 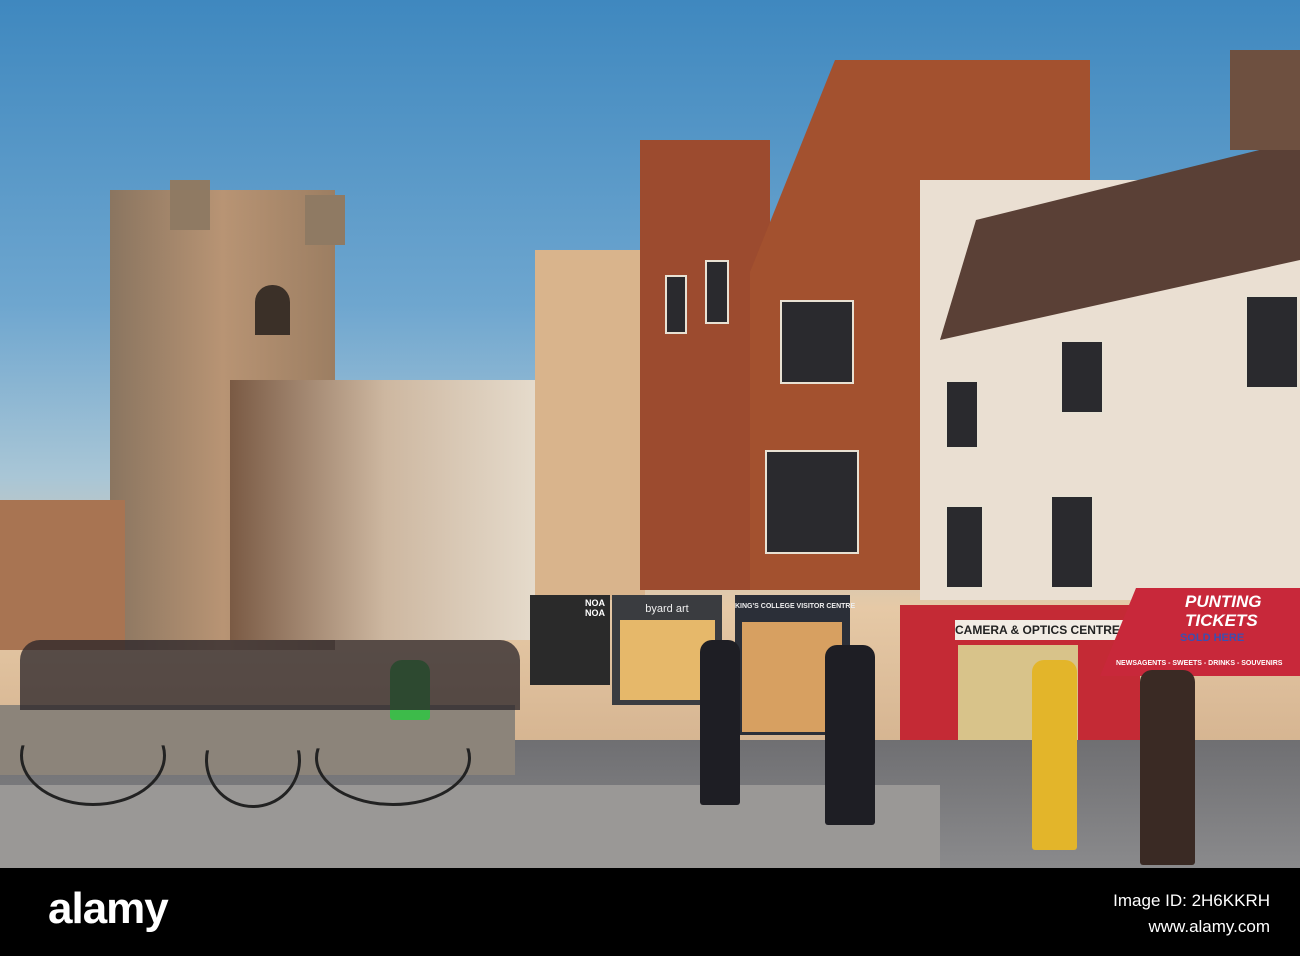 I want to click on shop-sign-camera-optics: CAMERA & OPTICS CENTRE 1952, so click(x=1054, y=630).